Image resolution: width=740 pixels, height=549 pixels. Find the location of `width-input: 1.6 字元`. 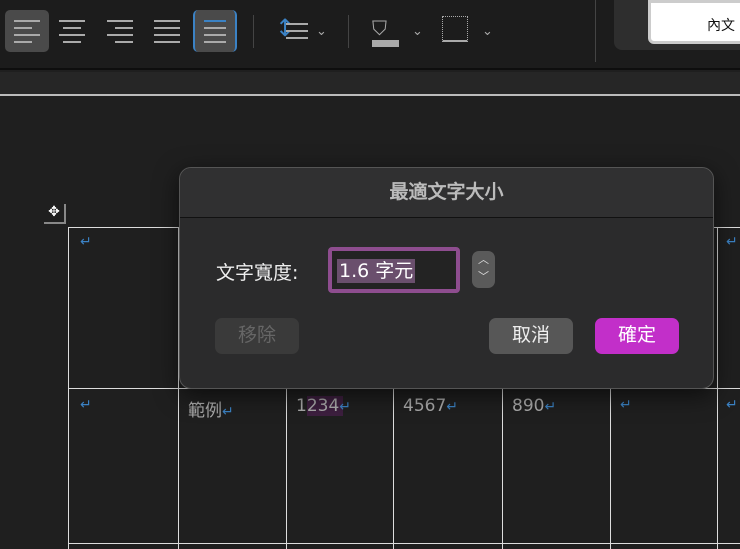

width-input: 1.6 字元 is located at coordinates (394, 270).